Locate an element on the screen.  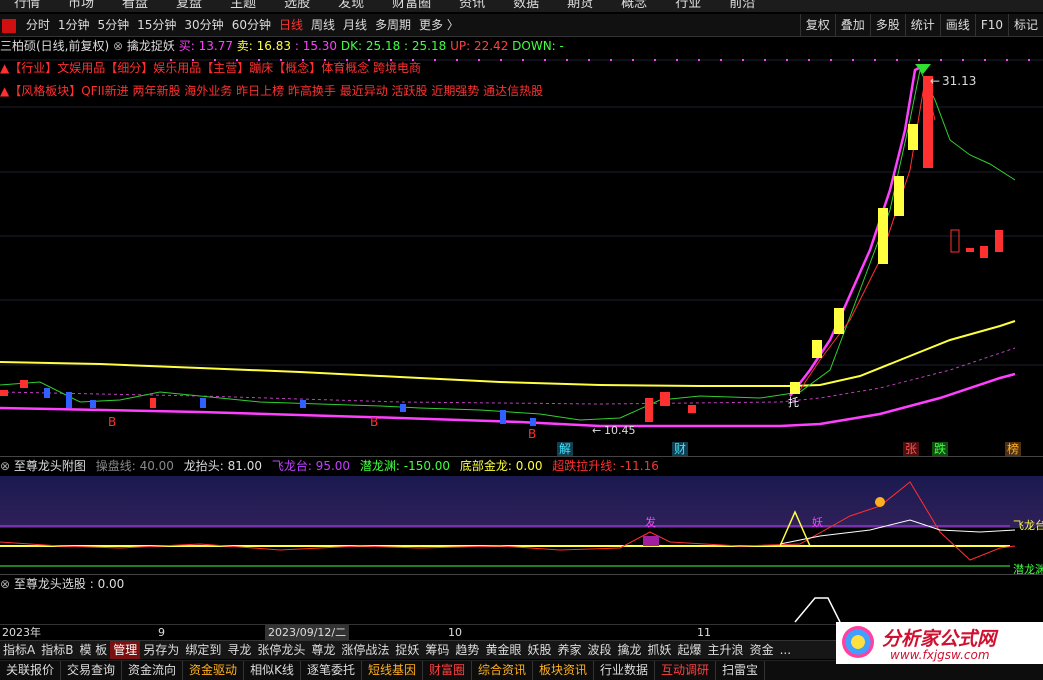
function-button: 综合资讯 is located at coordinates (502, 670).